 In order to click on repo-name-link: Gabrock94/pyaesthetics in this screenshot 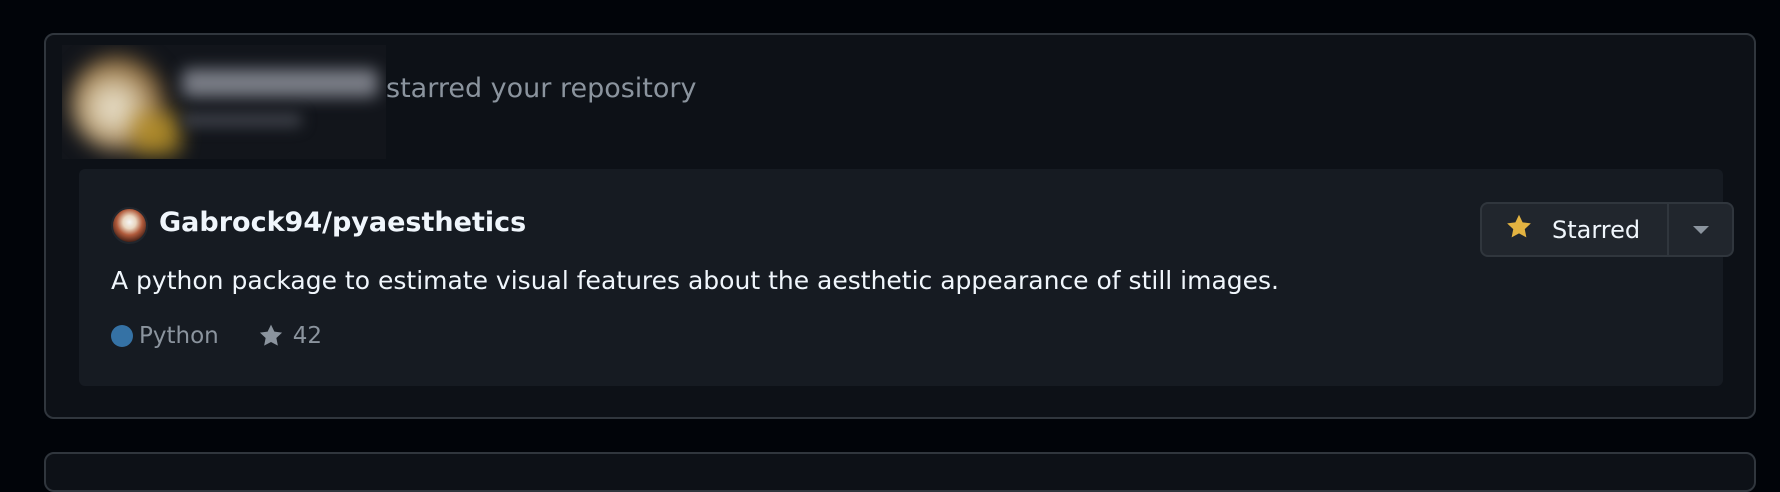, I will do `click(342, 222)`.